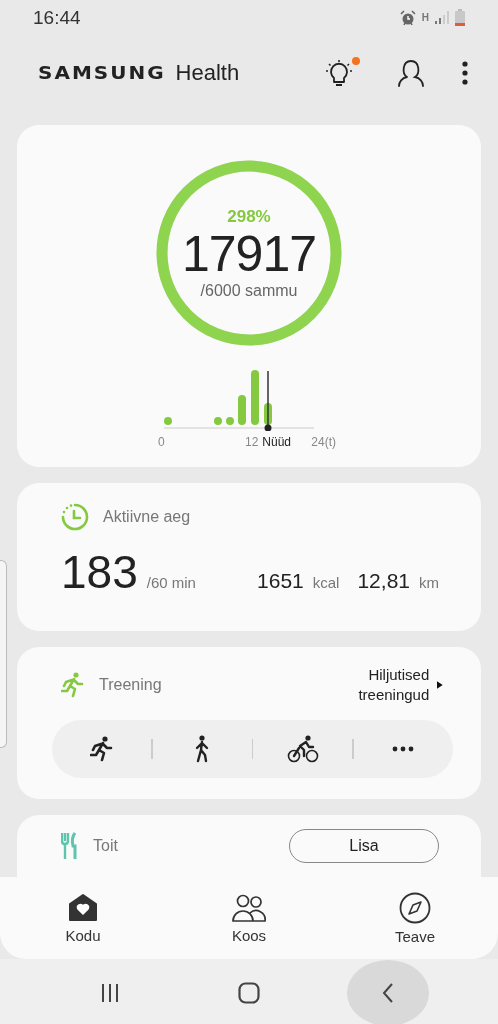 The height and width of the screenshot is (1024, 498). Describe the element at coordinates (248, 254) in the screenshot. I see `step-count: 17917` at that location.